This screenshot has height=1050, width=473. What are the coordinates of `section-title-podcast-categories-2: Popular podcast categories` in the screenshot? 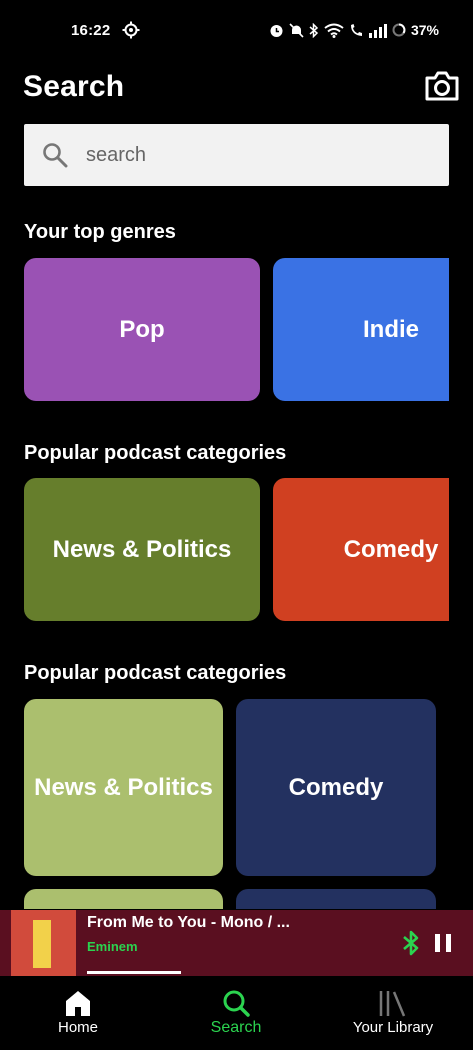 It's located at (155, 673).